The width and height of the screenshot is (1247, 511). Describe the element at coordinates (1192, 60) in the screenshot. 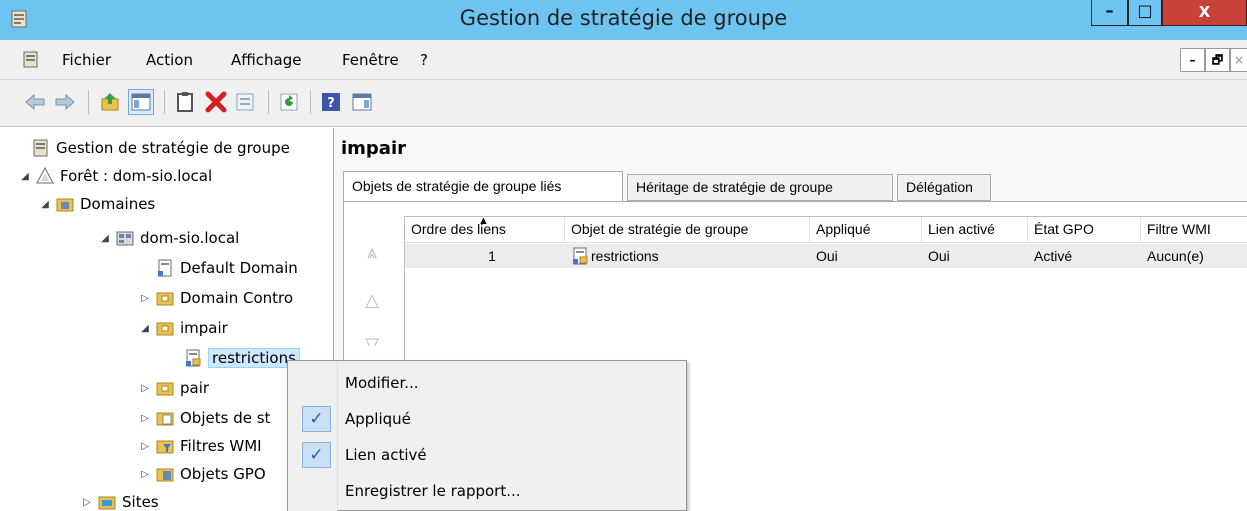

I see `mdi-minimize-button: –` at that location.